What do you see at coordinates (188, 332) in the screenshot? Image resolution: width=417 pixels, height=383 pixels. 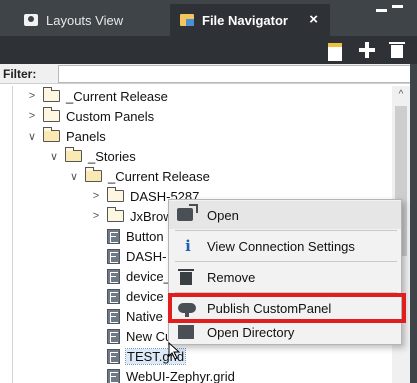 I see `directory-icon` at bounding box center [188, 332].